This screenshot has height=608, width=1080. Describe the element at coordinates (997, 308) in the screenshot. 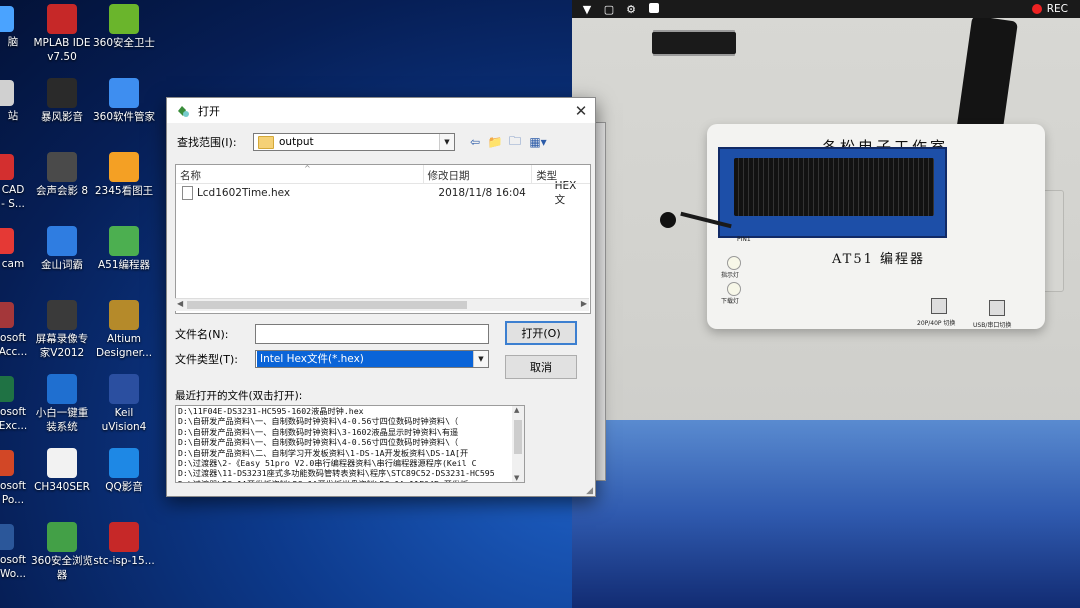

I see `port-switch` at that location.